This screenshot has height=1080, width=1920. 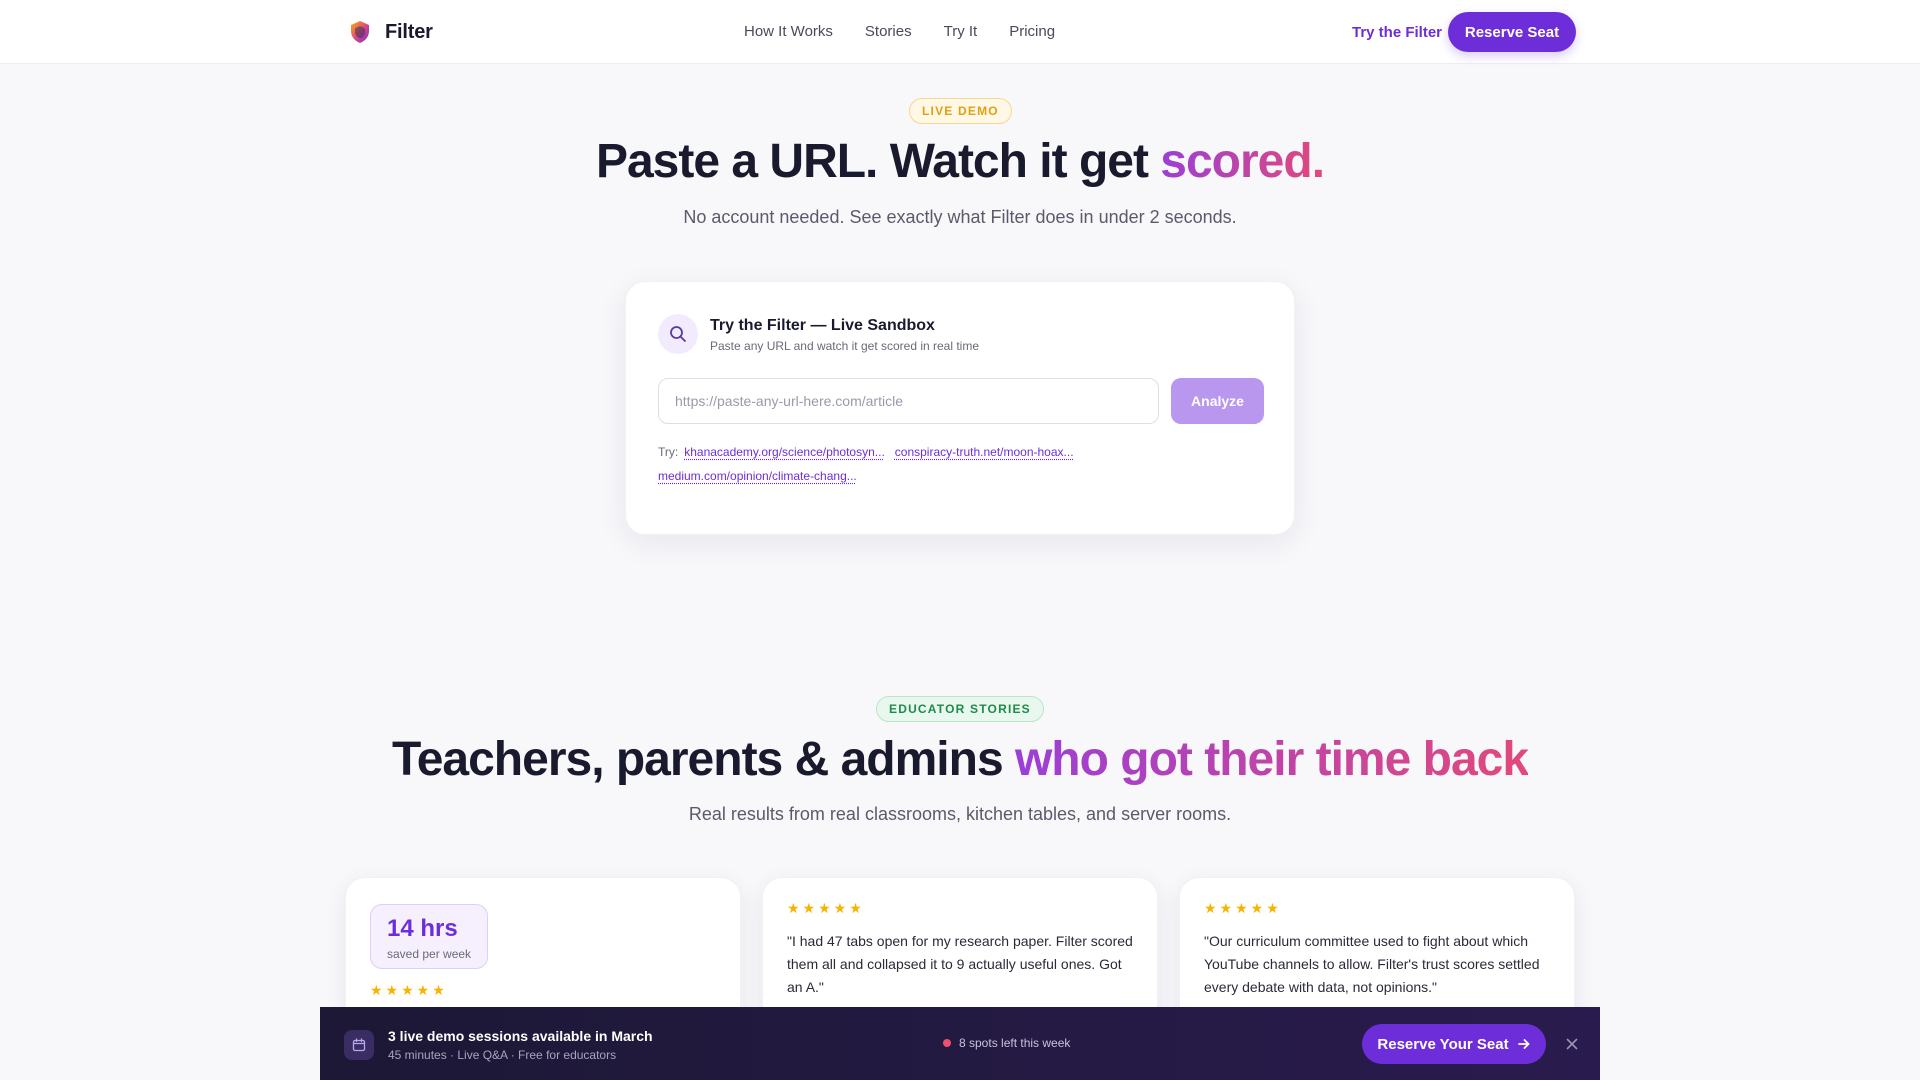 What do you see at coordinates (1271, 759) in the screenshot?
I see `stories-title-accent: who got their time back` at bounding box center [1271, 759].